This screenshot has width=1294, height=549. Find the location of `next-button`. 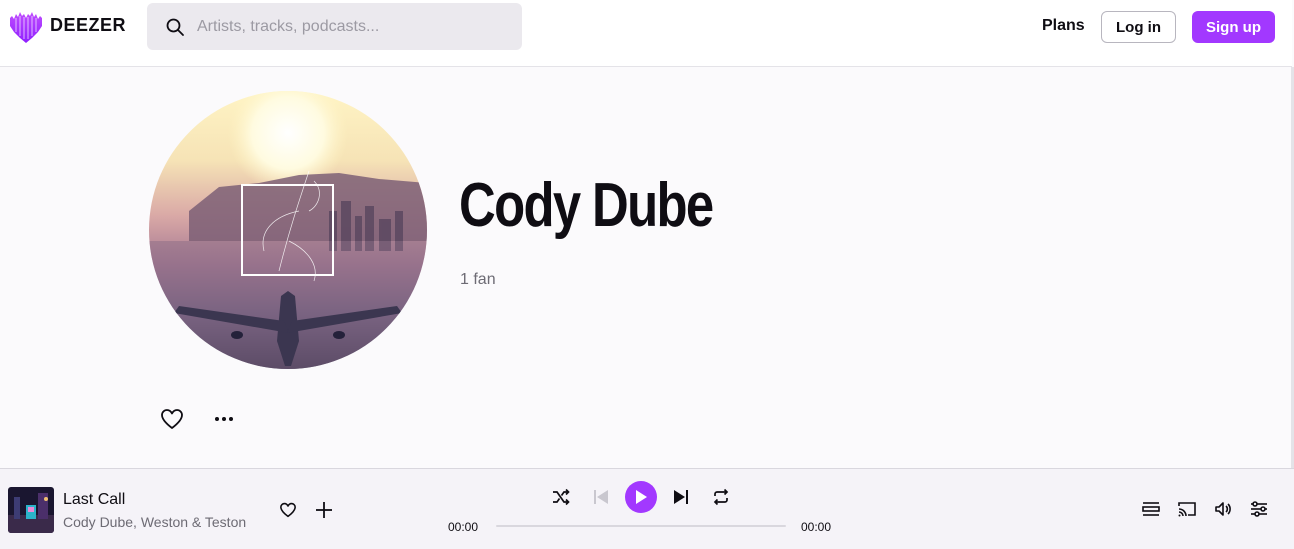

next-button is located at coordinates (681, 497).